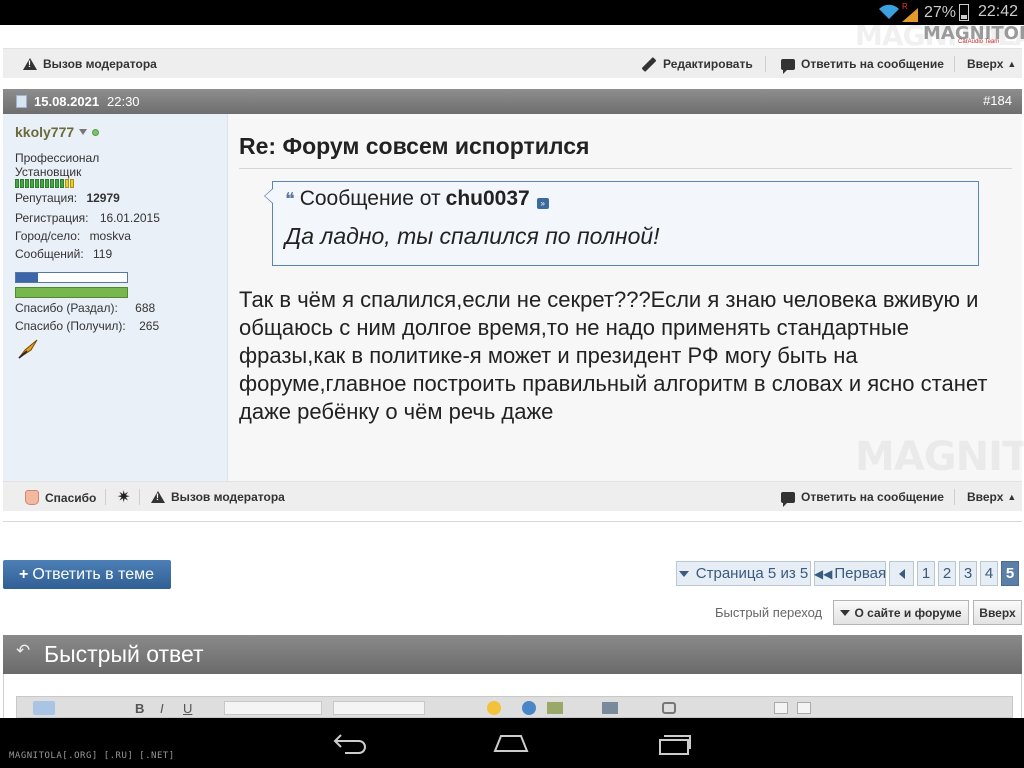 The height and width of the screenshot is (768, 1024). What do you see at coordinates (708, 64) in the screenshot?
I see `edit-label: Редактировать` at bounding box center [708, 64].